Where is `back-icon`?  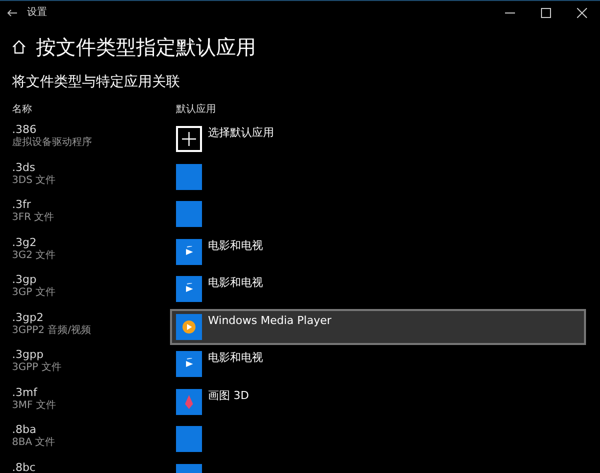
back-icon is located at coordinates (12, 12).